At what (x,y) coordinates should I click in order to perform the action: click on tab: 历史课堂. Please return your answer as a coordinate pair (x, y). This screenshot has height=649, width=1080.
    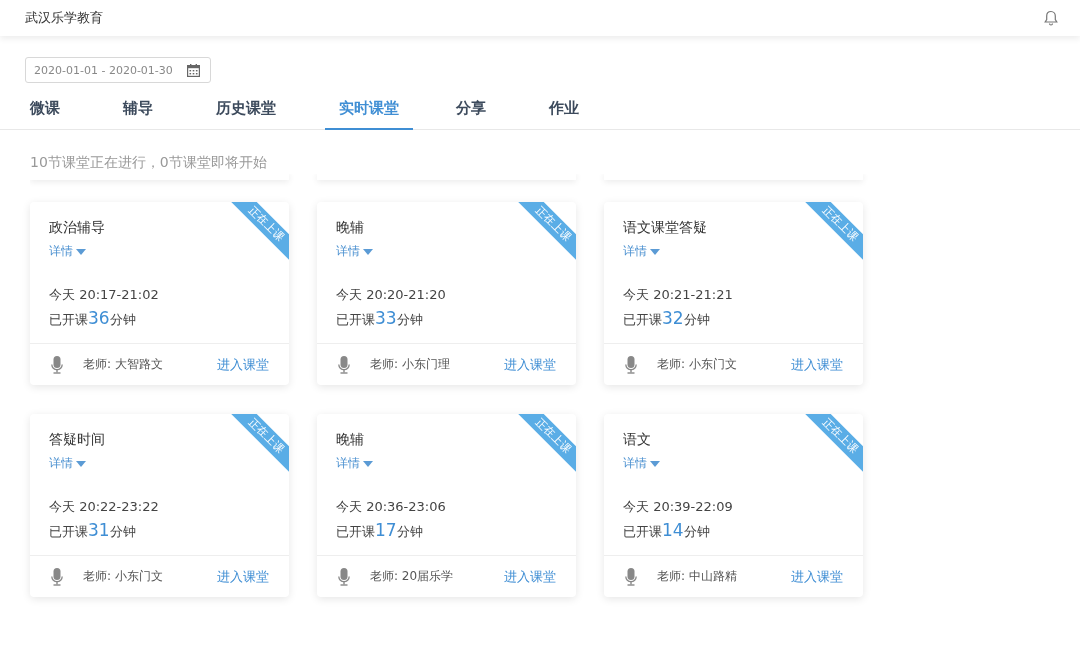
    Looking at the image, I should click on (246, 111).